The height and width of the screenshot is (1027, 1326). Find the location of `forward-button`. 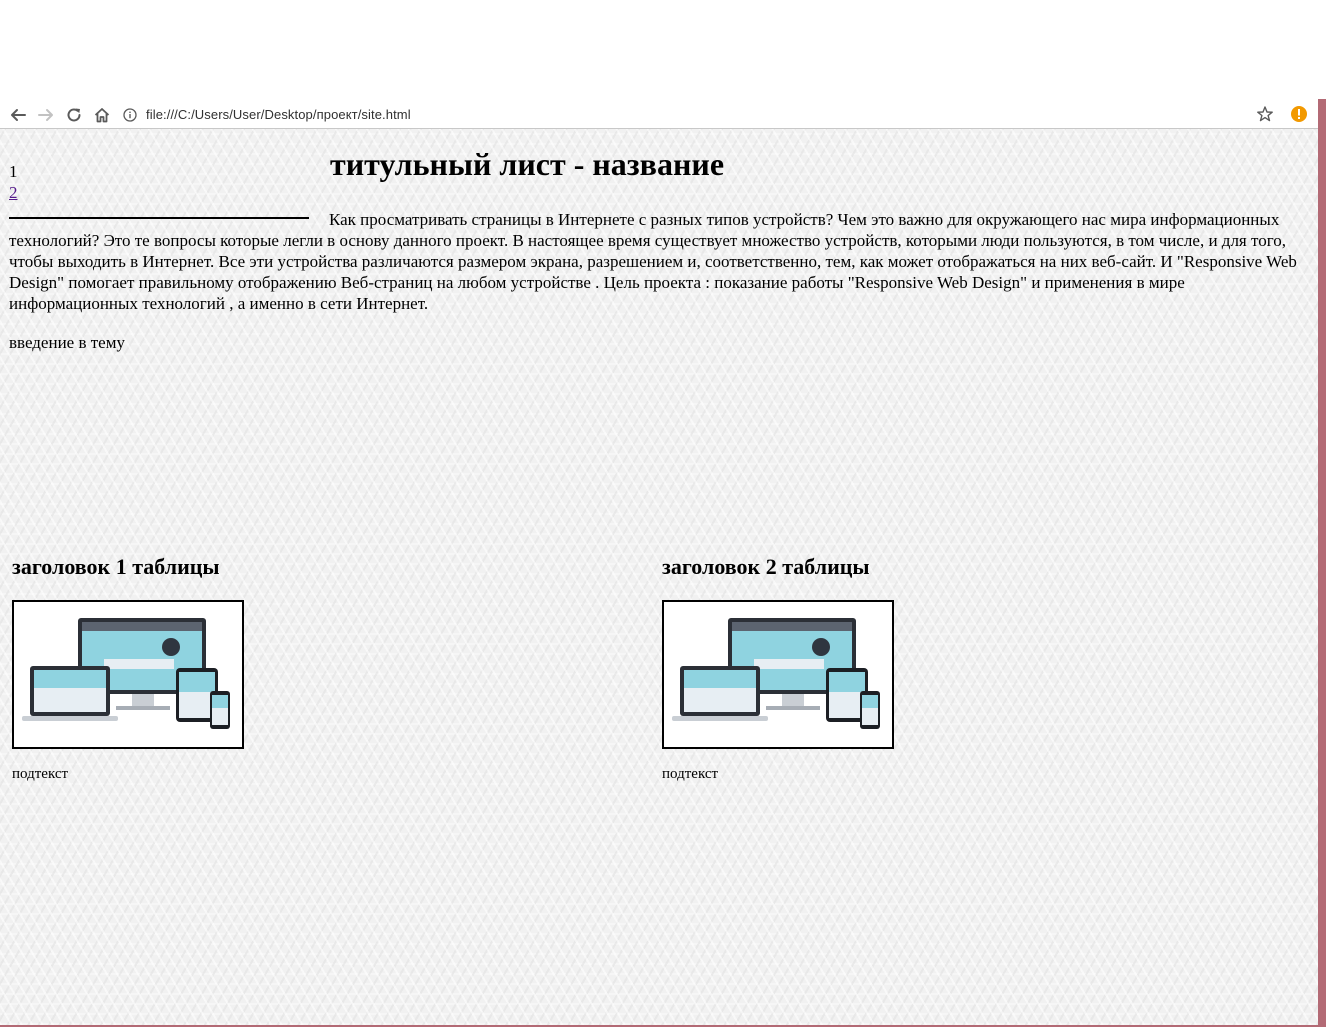

forward-button is located at coordinates (46, 115).